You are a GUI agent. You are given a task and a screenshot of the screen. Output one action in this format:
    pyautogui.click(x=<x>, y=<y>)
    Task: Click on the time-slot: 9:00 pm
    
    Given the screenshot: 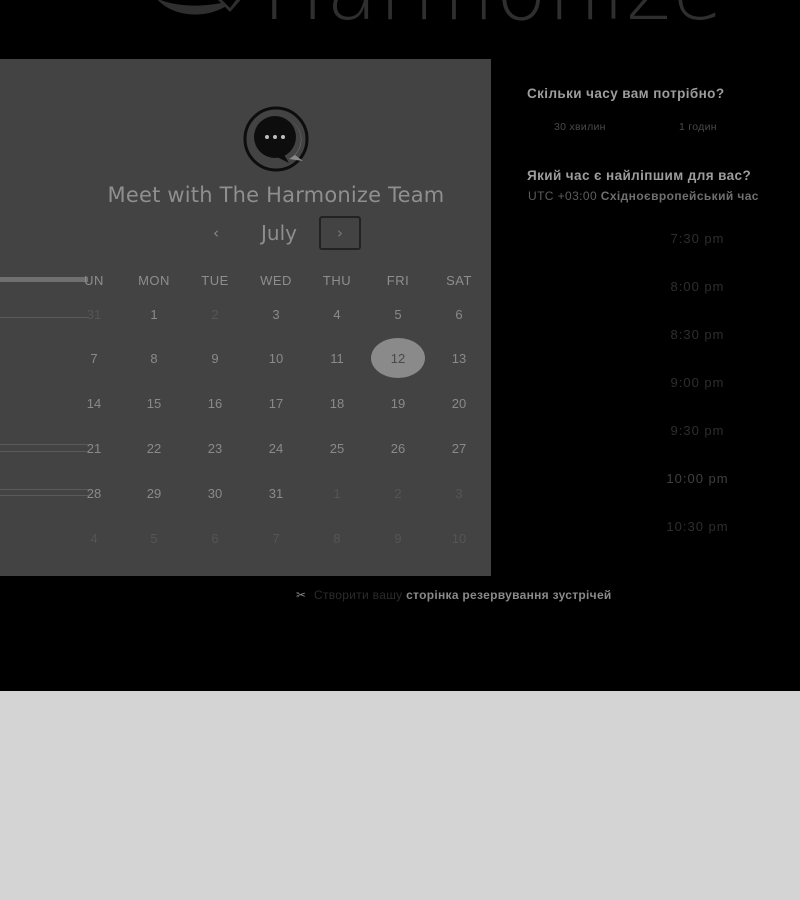 What is the action you would take?
    pyautogui.click(x=697, y=382)
    